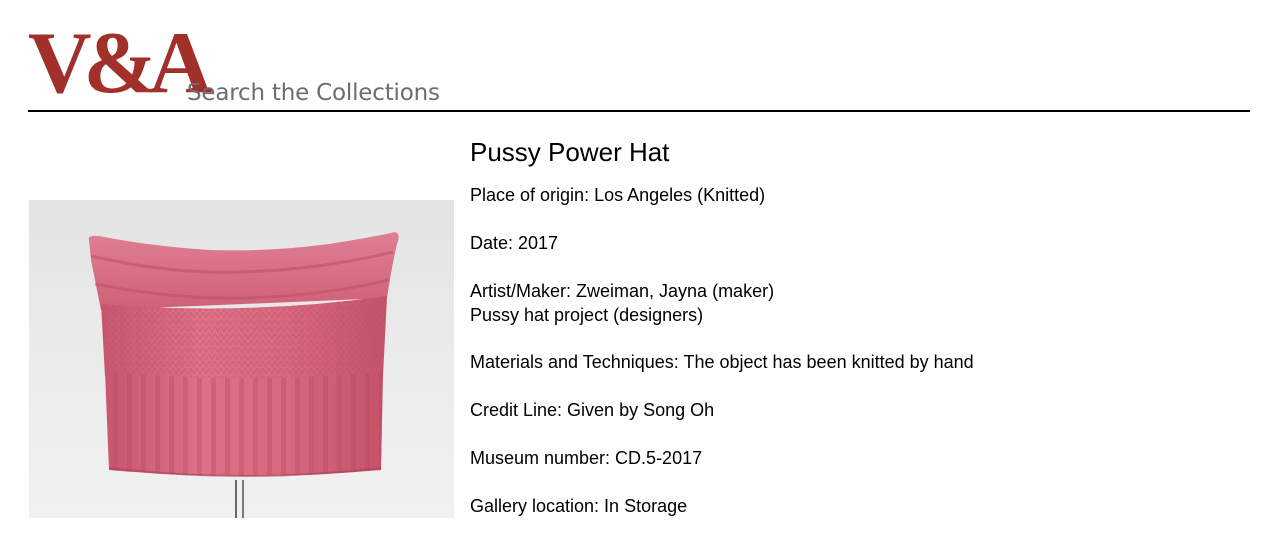 This screenshot has width=1280, height=557. Describe the element at coordinates (514, 243) in the screenshot. I see `object-date: Date: 2017` at that location.